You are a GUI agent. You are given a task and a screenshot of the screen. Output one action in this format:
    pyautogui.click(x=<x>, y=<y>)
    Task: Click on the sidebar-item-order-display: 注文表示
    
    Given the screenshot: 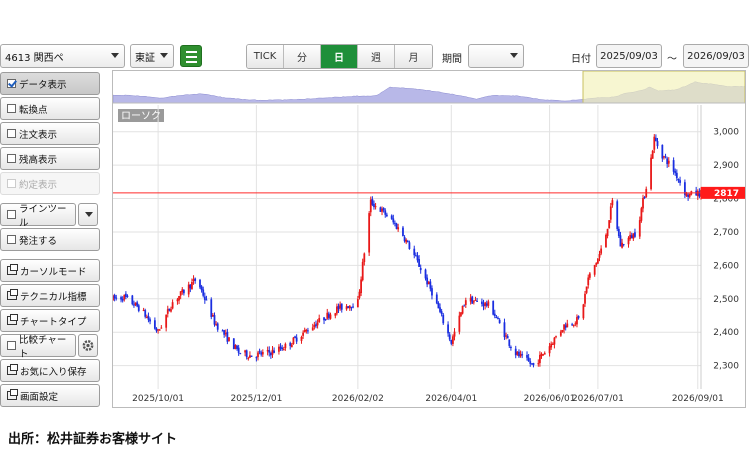 What is the action you would take?
    pyautogui.click(x=50, y=133)
    